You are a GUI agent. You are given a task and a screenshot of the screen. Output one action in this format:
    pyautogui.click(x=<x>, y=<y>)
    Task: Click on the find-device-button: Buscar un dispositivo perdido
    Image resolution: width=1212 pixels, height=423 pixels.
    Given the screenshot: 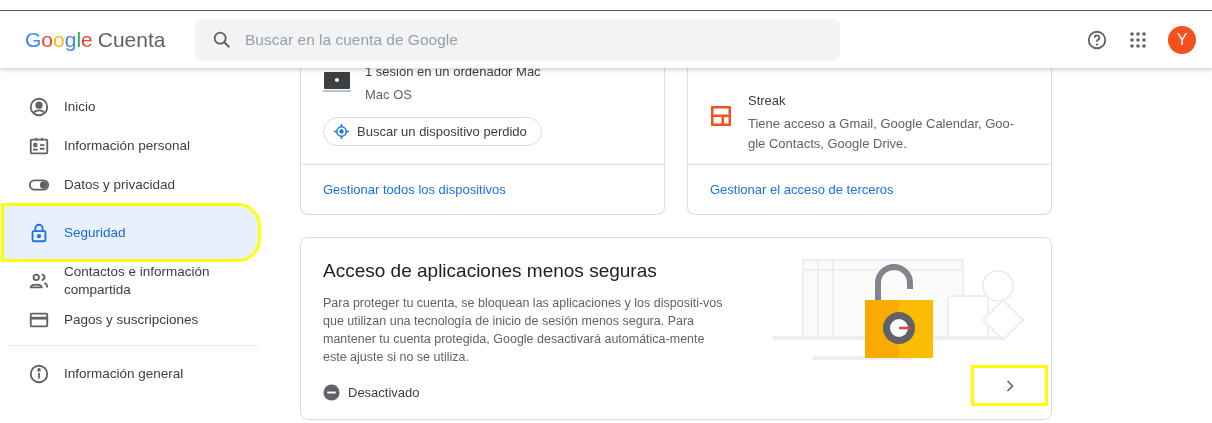 What is the action you would take?
    pyautogui.click(x=432, y=131)
    